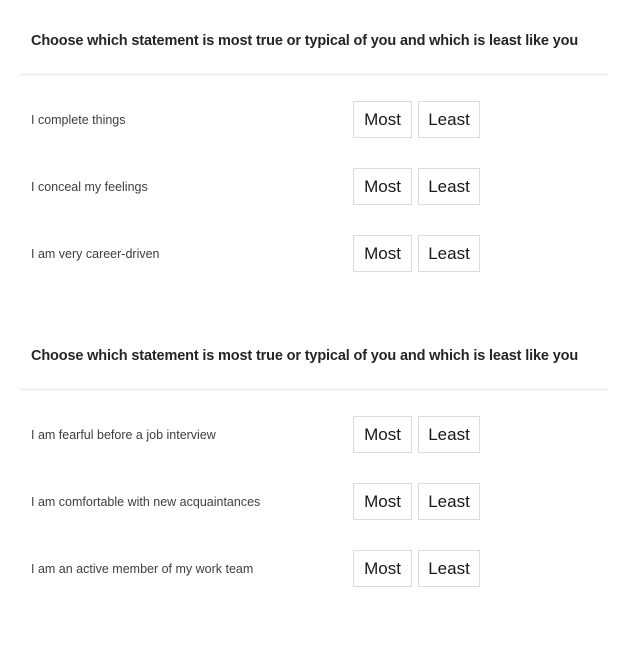 Image resolution: width=641 pixels, height=655 pixels. I want to click on statement-label: I am comfortable with new acquaintances, so click(146, 501).